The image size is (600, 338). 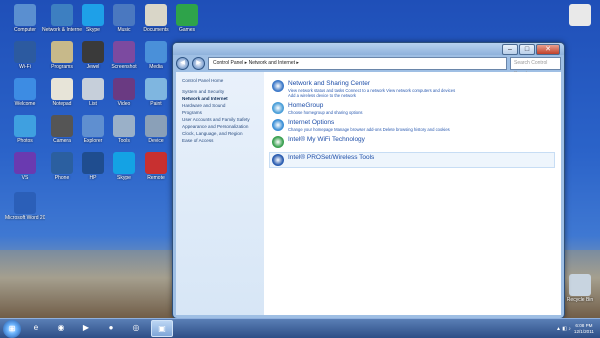 What do you see at coordinates (25, 218) in the screenshot?
I see `desktop-icon-label: Microsoft Word 2010` at bounding box center [25, 218].